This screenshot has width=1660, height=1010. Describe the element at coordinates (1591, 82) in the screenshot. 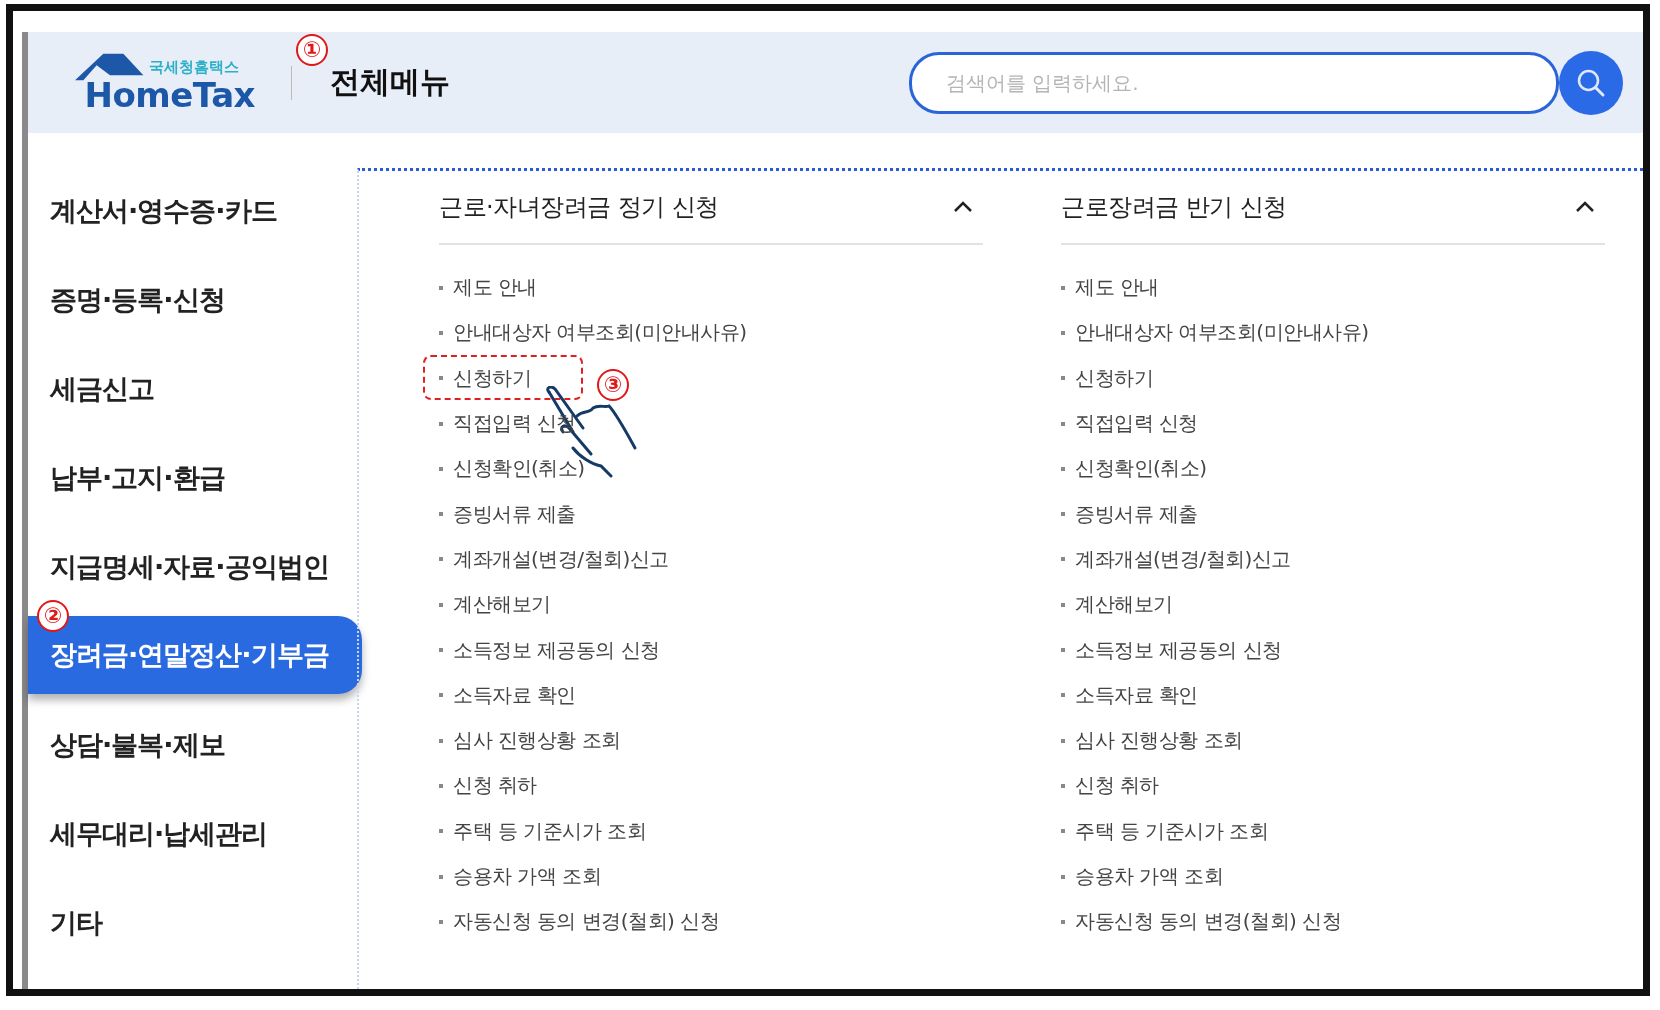

I see `search-icon` at that location.